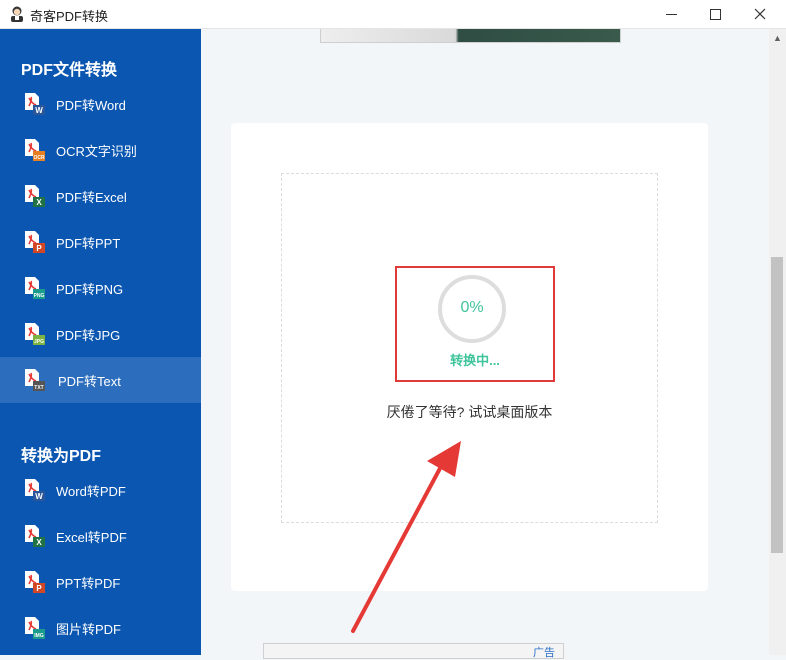 This screenshot has height=660, width=786. I want to click on top-ad-banner, so click(470, 36).